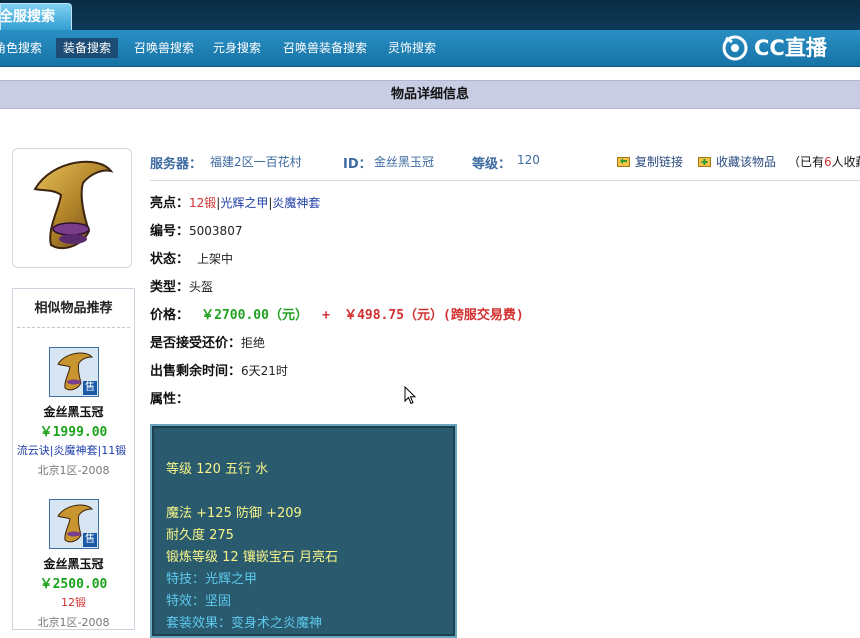 Image resolution: width=860 pixels, height=638 pixels. I want to click on nav-yuanshen-search: 元身搜索, so click(237, 48).